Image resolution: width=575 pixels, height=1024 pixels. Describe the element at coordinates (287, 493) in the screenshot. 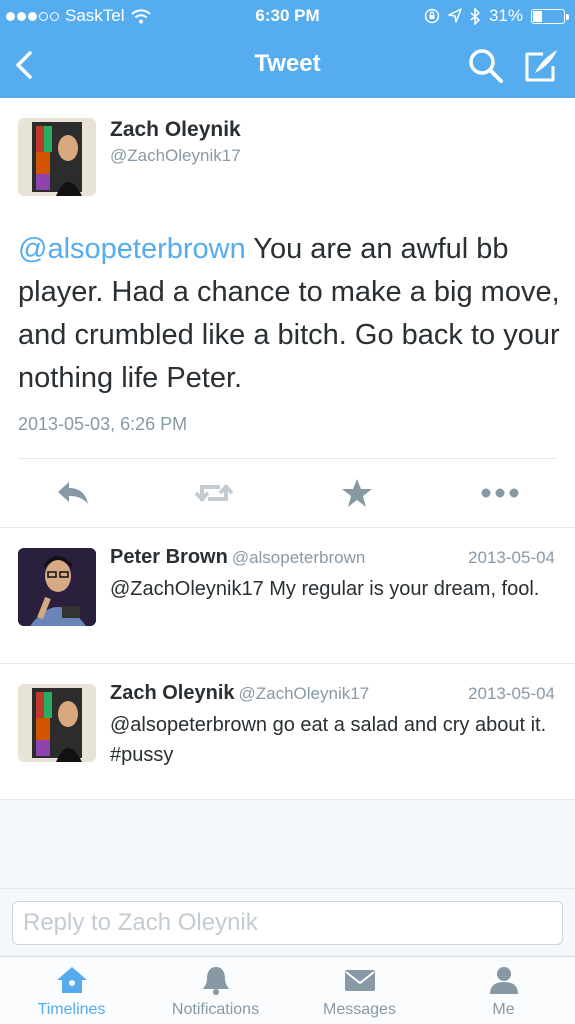

I see `tweet-actions` at that location.